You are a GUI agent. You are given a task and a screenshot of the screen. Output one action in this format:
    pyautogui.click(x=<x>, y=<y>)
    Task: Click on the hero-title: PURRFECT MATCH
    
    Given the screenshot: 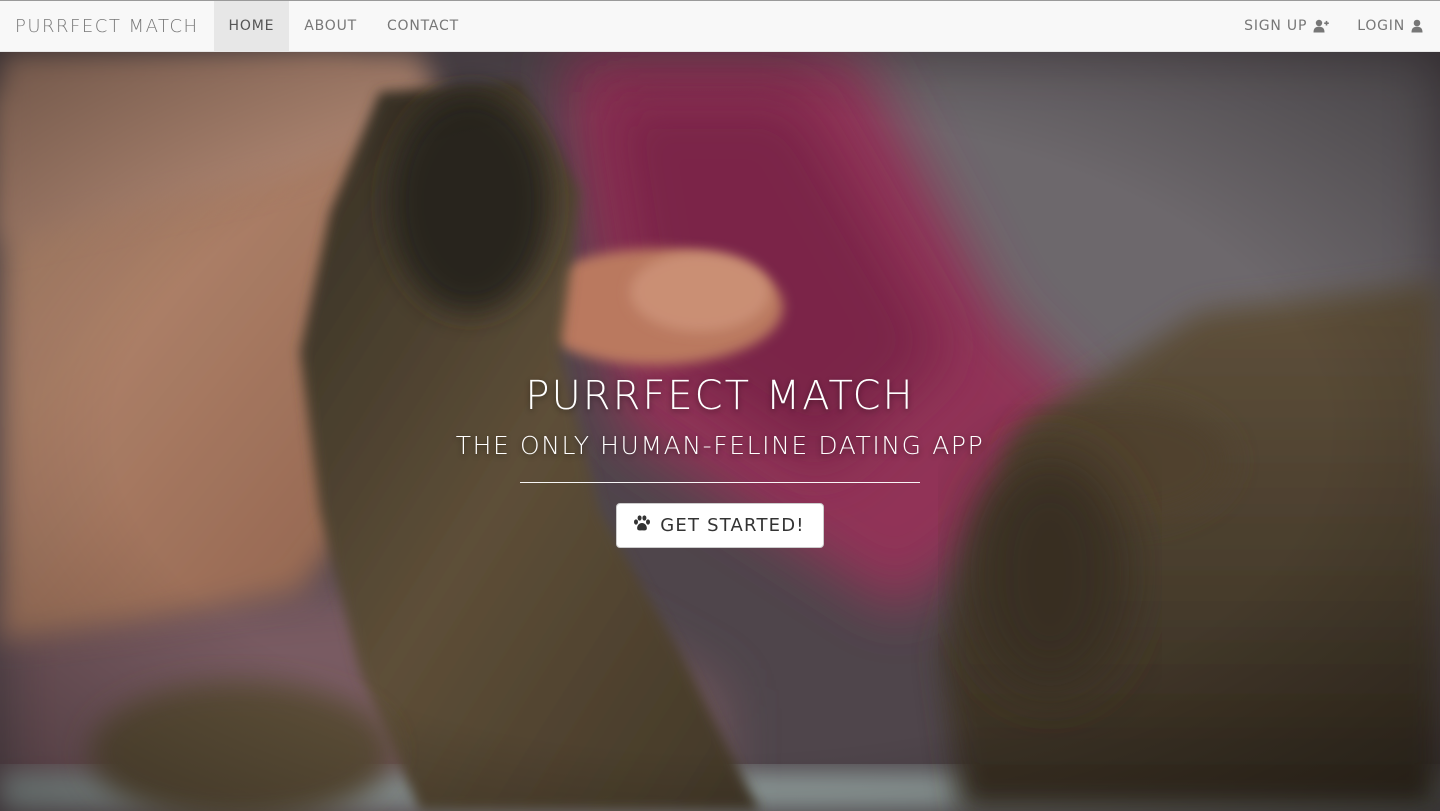 What is the action you would take?
    pyautogui.click(x=720, y=396)
    